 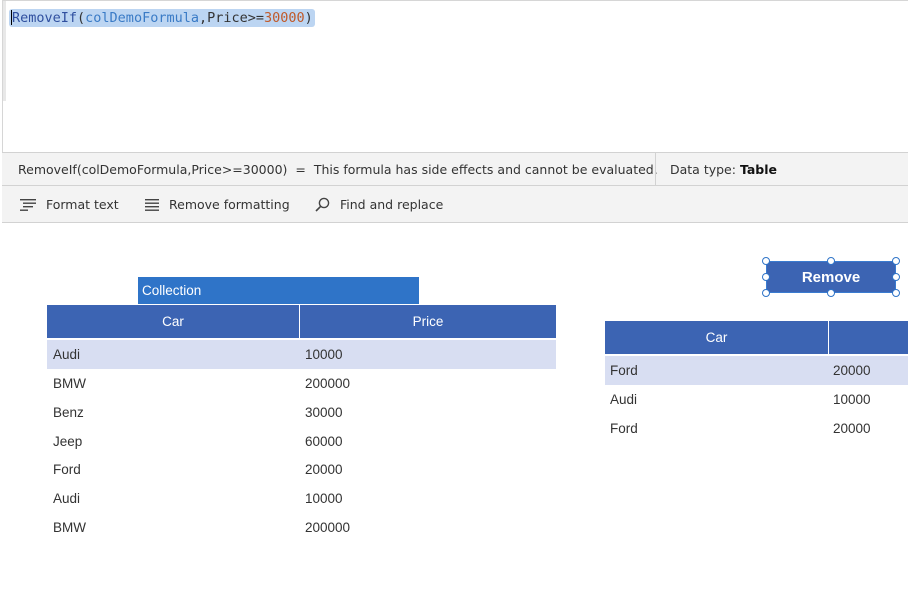 What do you see at coordinates (868, 337) in the screenshot?
I see `column-header-price` at bounding box center [868, 337].